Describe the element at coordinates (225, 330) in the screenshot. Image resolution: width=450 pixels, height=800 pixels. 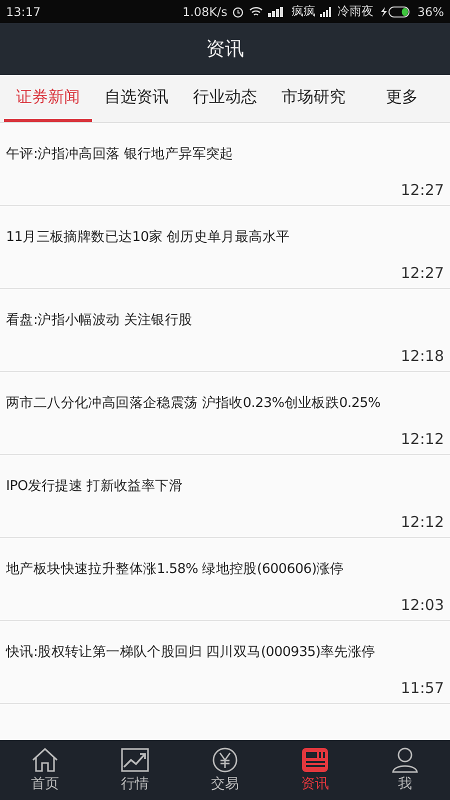
I see `news-item: 看盘:沪指小幅波动 关注银行股 12:18` at that location.